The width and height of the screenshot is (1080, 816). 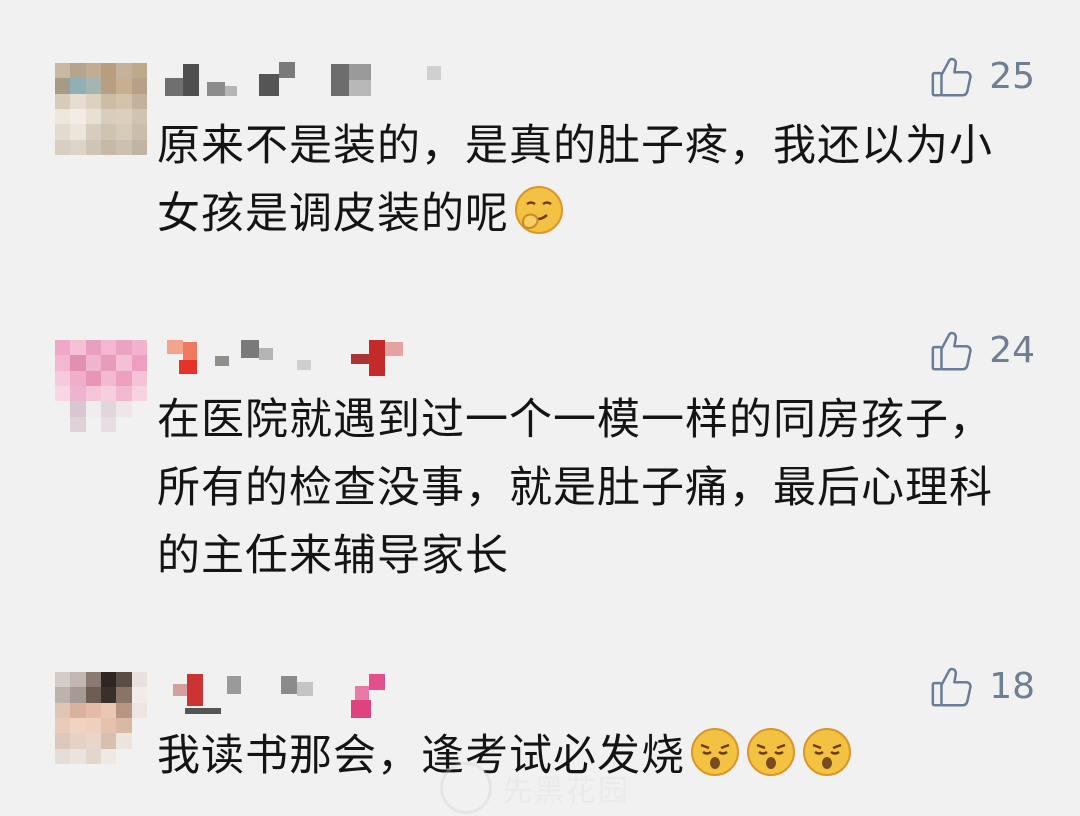 I want to click on avatar, so click(x=101, y=718).